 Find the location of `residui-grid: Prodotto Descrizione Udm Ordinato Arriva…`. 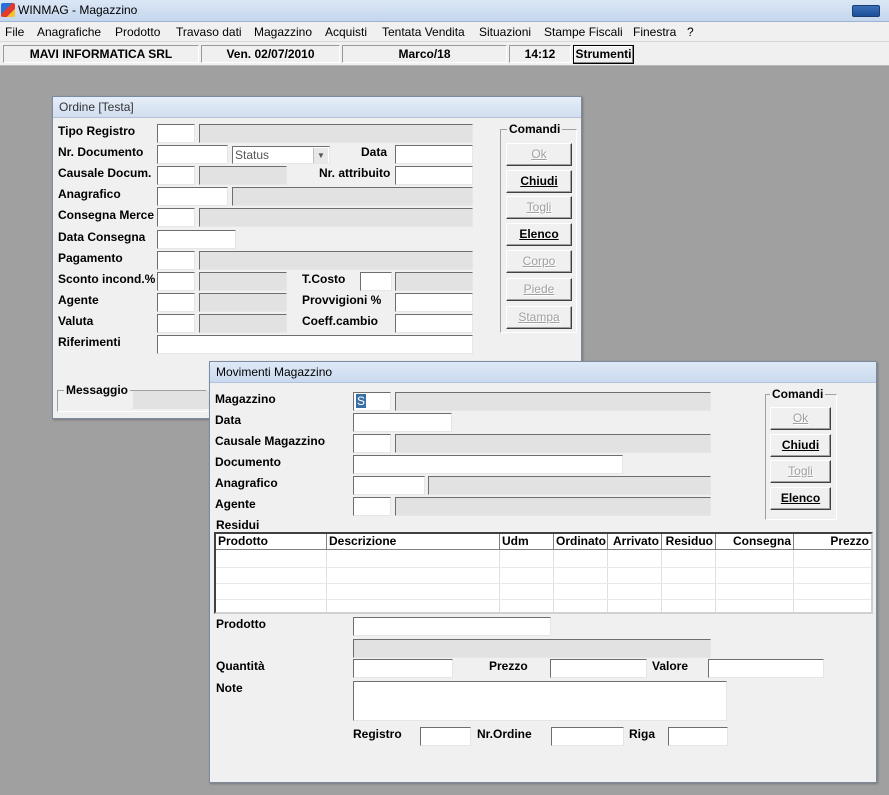

residui-grid: Prodotto Descrizione Udm Ordinato Arriva… is located at coordinates (543, 573).